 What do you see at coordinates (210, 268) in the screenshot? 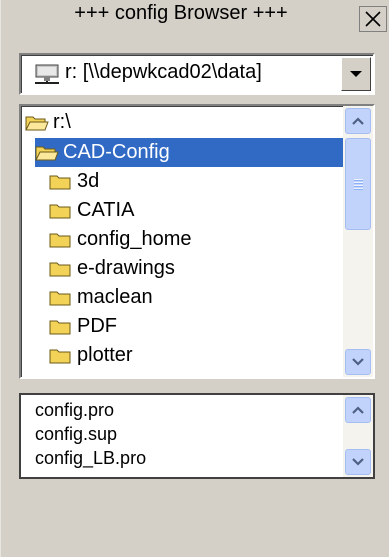
I see `directory-item: e-drawings` at bounding box center [210, 268].